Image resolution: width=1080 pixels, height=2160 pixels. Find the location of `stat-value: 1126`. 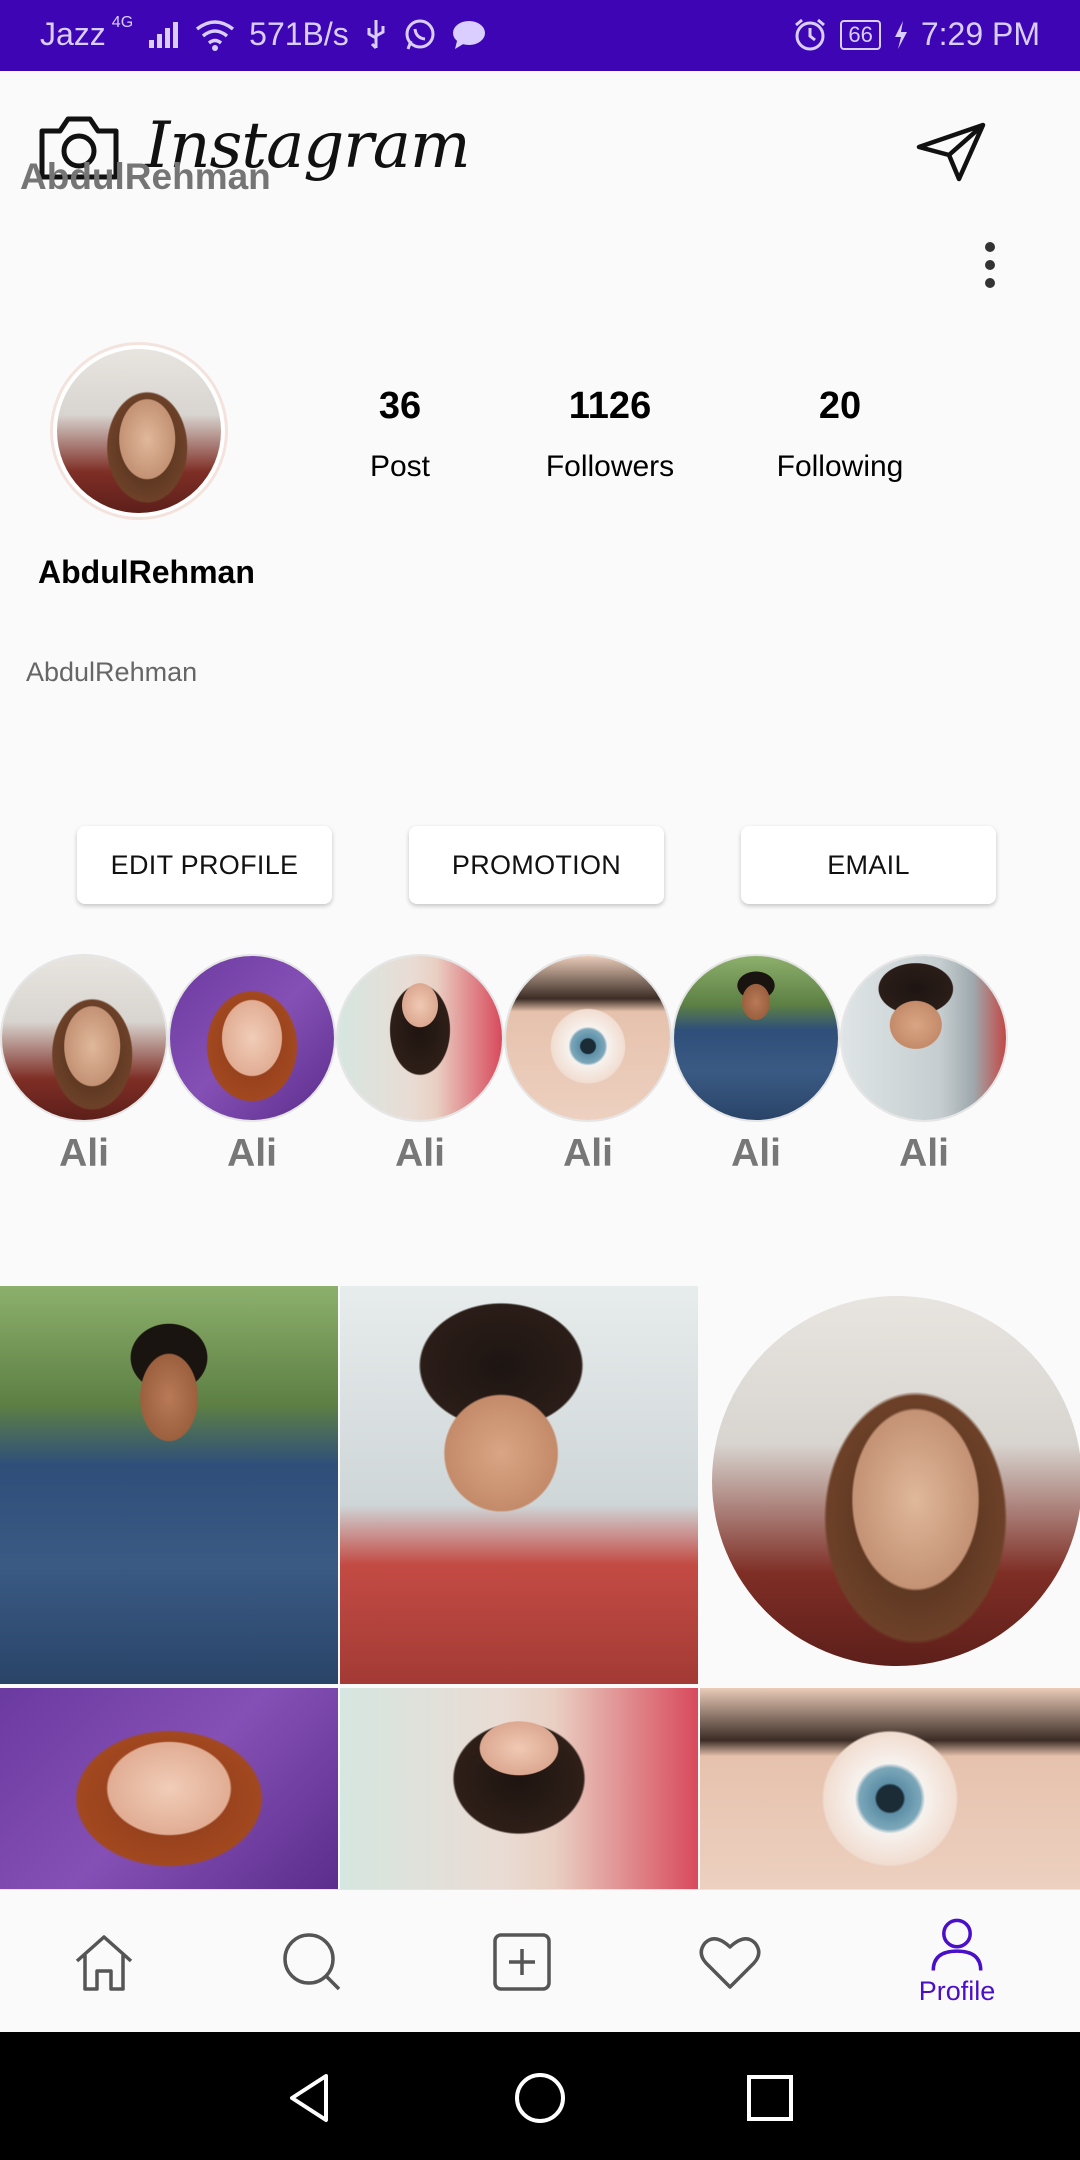

stat-value: 1126 is located at coordinates (610, 406).